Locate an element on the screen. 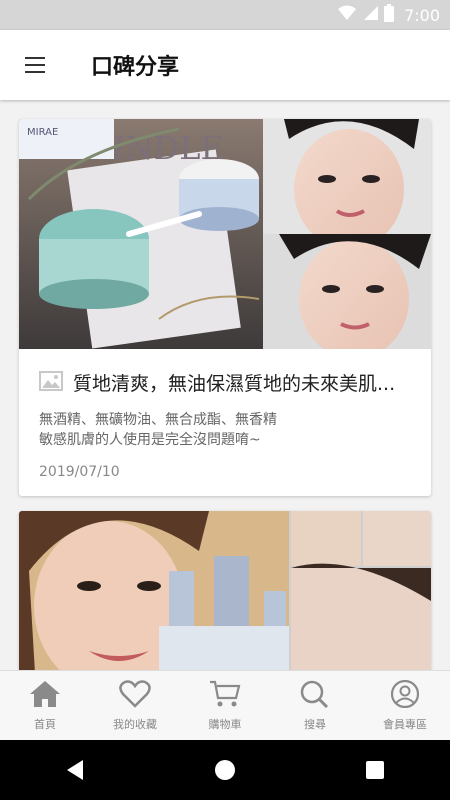 The height and width of the screenshot is (800, 450). search-icon is located at coordinates (315, 696).